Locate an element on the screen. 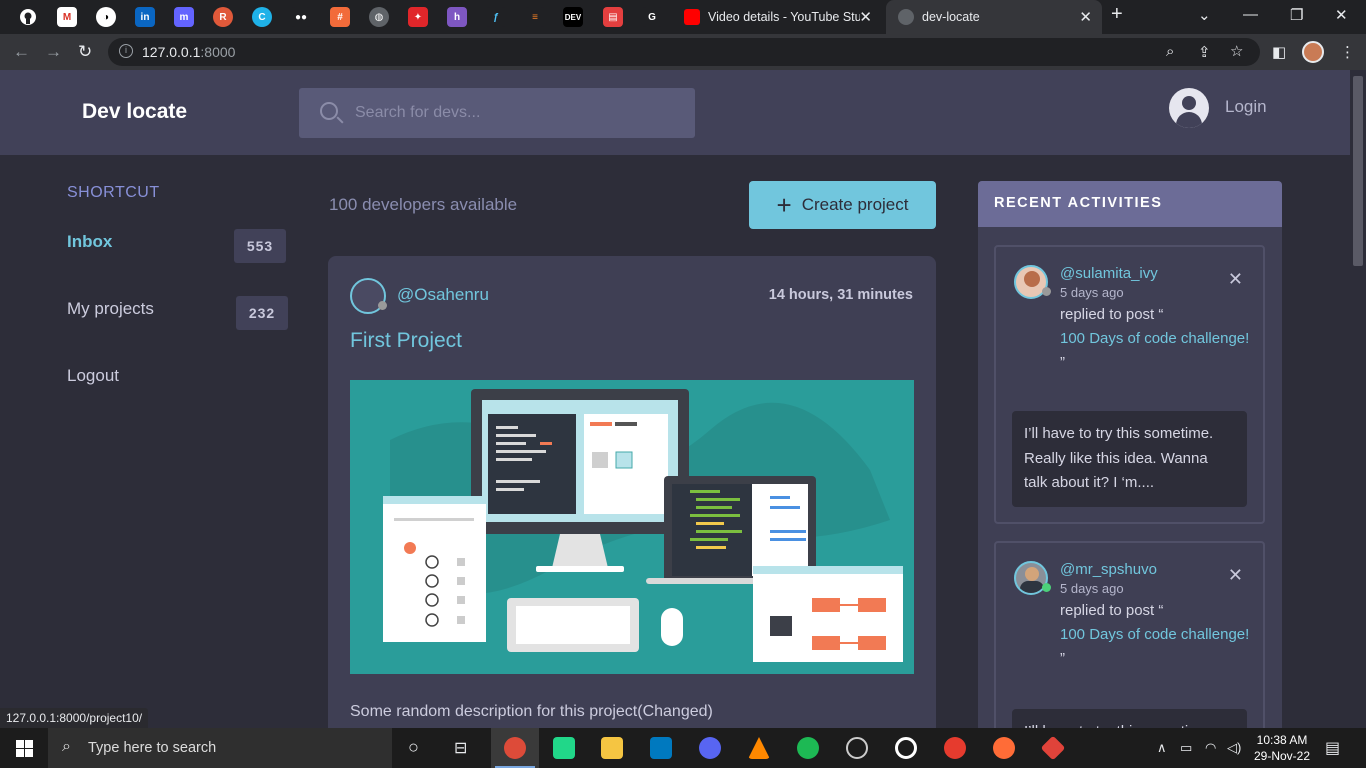  reload-icon: ↻ is located at coordinates (85, 52).